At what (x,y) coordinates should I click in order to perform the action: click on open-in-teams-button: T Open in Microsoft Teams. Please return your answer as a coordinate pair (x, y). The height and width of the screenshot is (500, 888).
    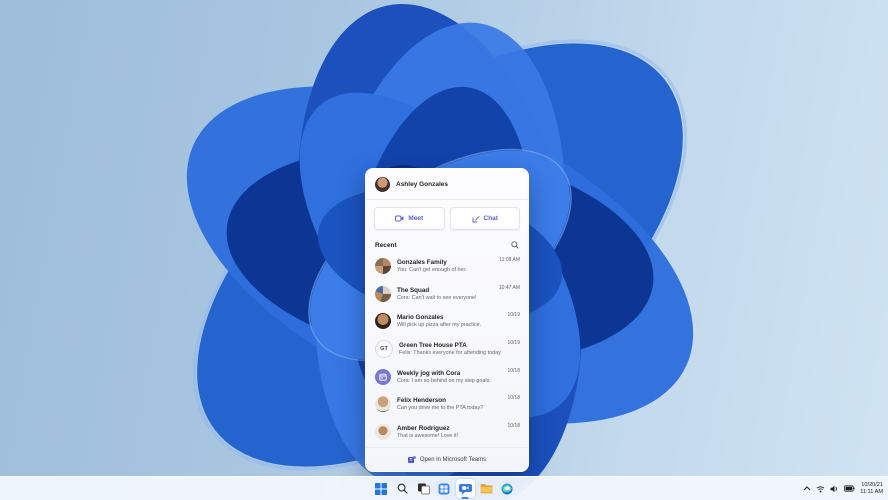
    Looking at the image, I should click on (447, 459).